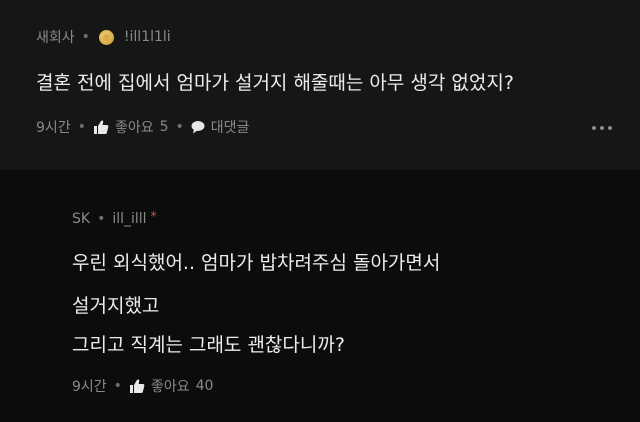 The image size is (640, 422). Describe the element at coordinates (81, 219) in the screenshot. I see `reply-author-company: SK` at that location.